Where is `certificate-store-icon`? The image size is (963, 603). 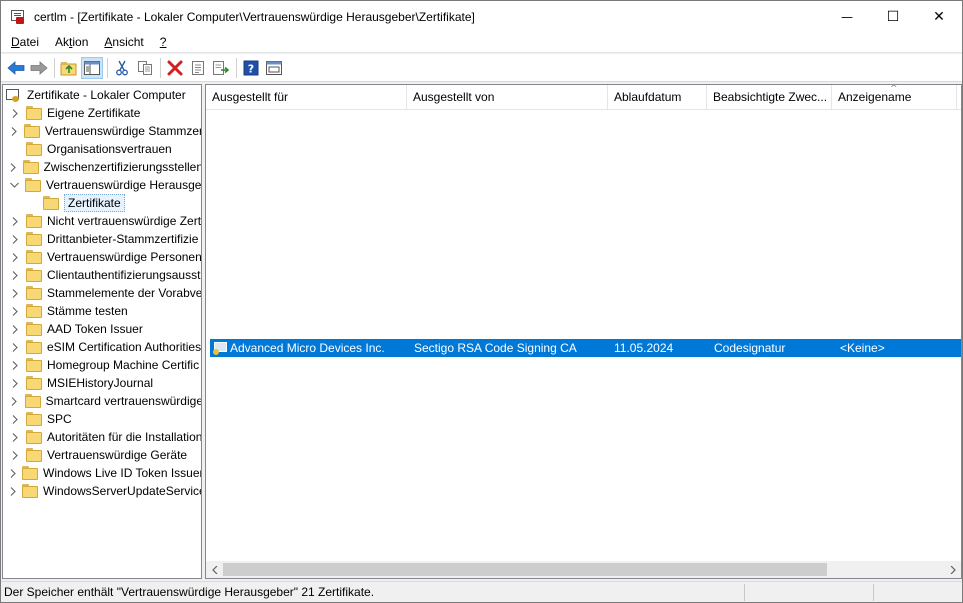
certificate-store-icon is located at coordinates (14, 95).